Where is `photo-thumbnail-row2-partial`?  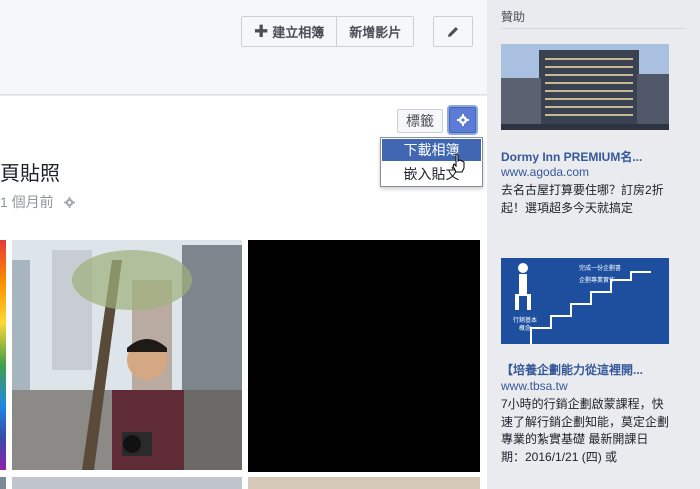
photo-thumbnail-row2-partial is located at coordinates (3, 483).